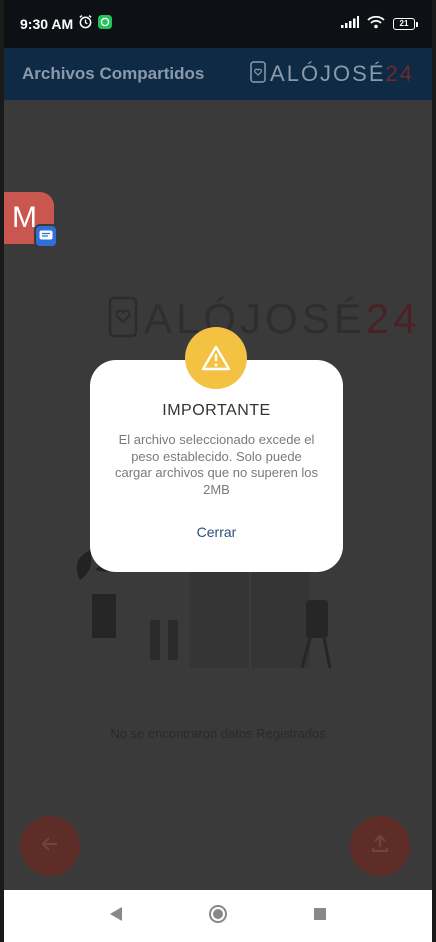  Describe the element at coordinates (217, 532) in the screenshot. I see `close-button: Cerrar` at that location.